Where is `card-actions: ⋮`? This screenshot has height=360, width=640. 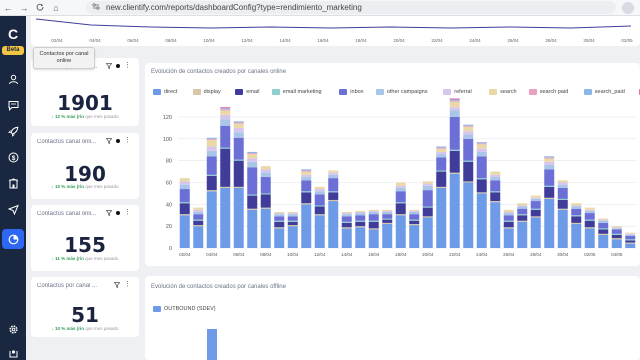
card-actions: ⋮ is located at coordinates (118, 212).